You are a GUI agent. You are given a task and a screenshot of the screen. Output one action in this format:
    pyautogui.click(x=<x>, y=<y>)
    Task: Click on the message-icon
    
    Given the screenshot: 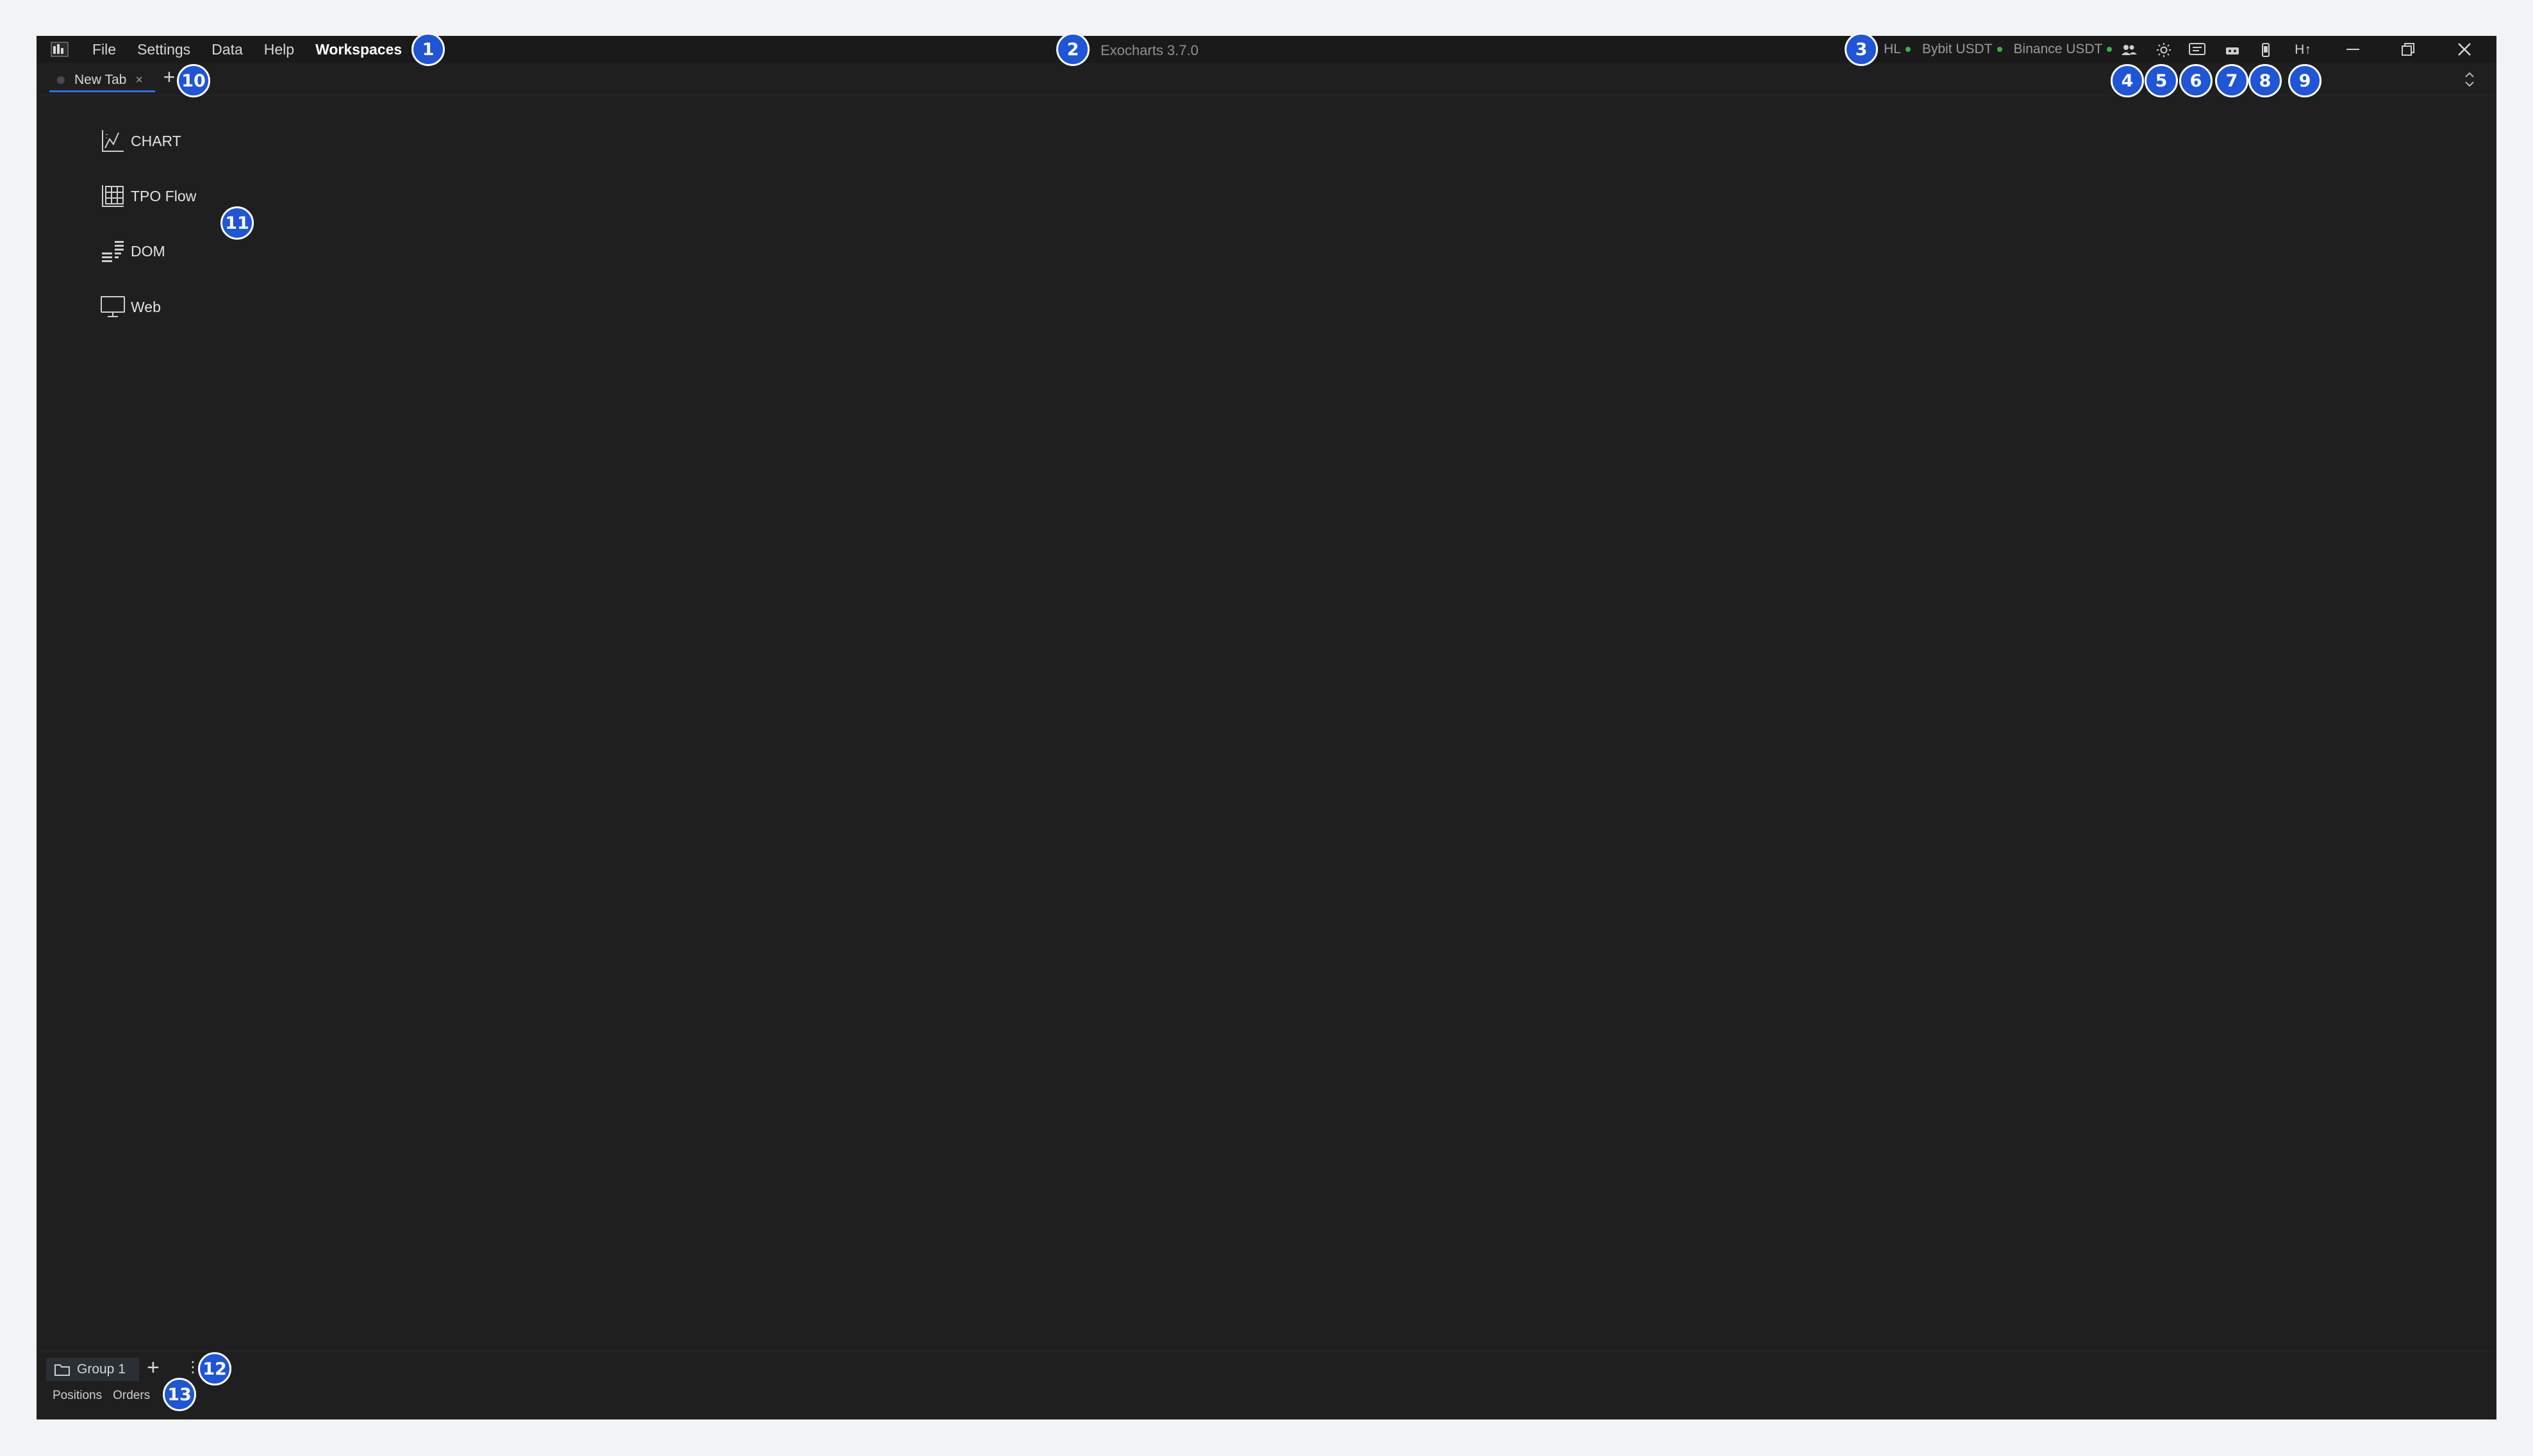 What is the action you would take?
    pyautogui.click(x=2197, y=50)
    